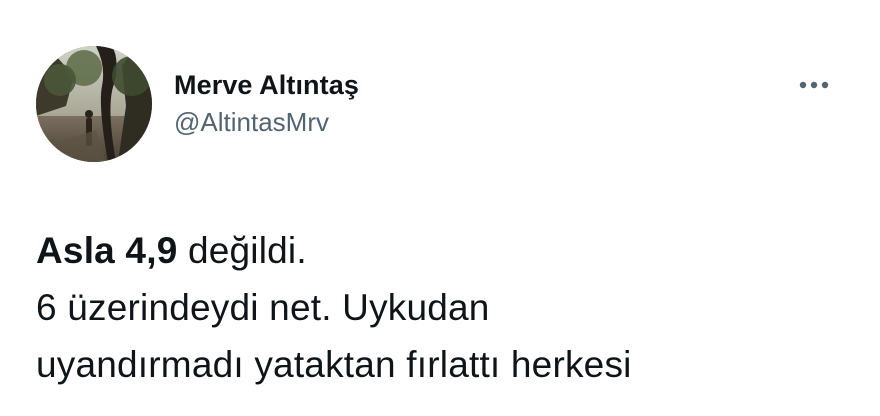  What do you see at coordinates (107, 250) in the screenshot?
I see `tweet-text-bold: Asla 4,9` at bounding box center [107, 250].